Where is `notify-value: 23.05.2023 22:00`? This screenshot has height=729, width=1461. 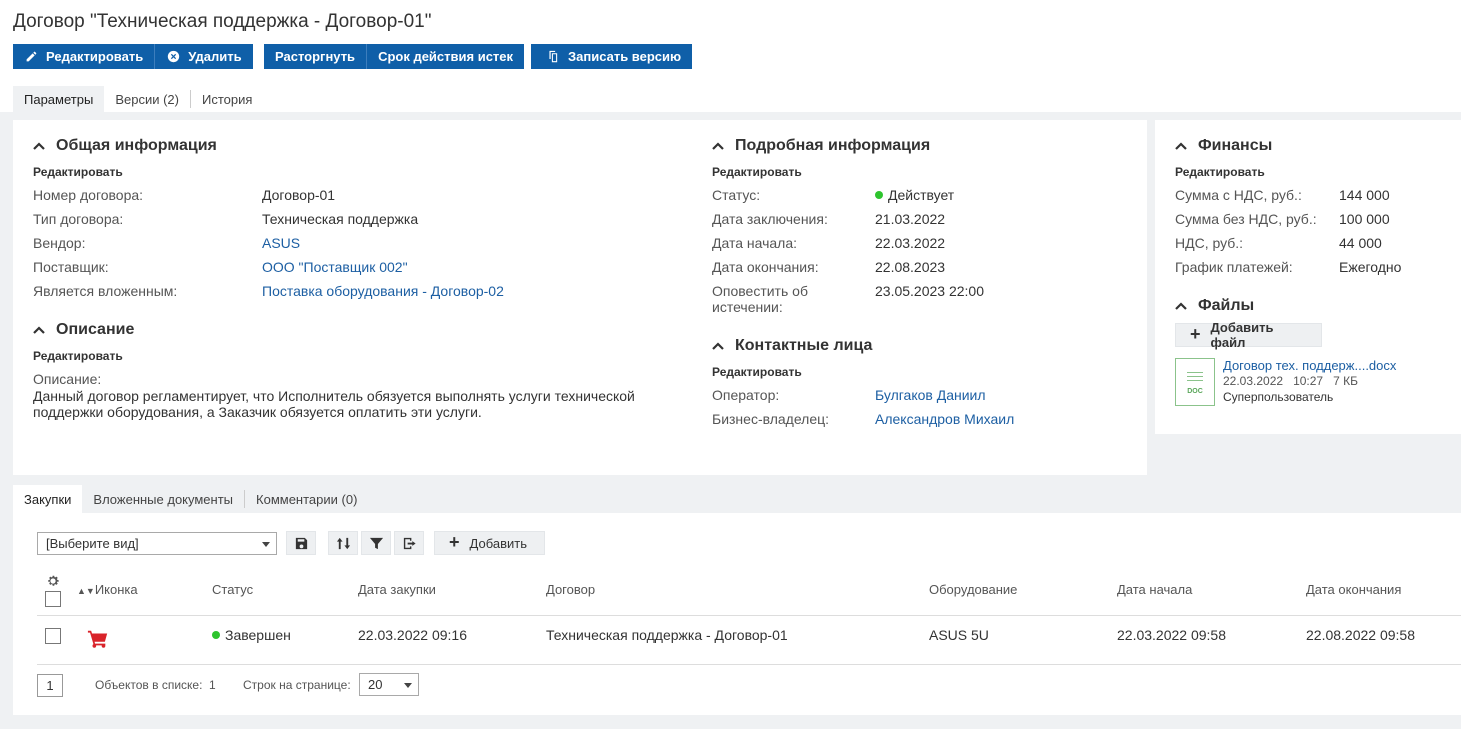
notify-value: 23.05.2023 22:00 is located at coordinates (929, 291).